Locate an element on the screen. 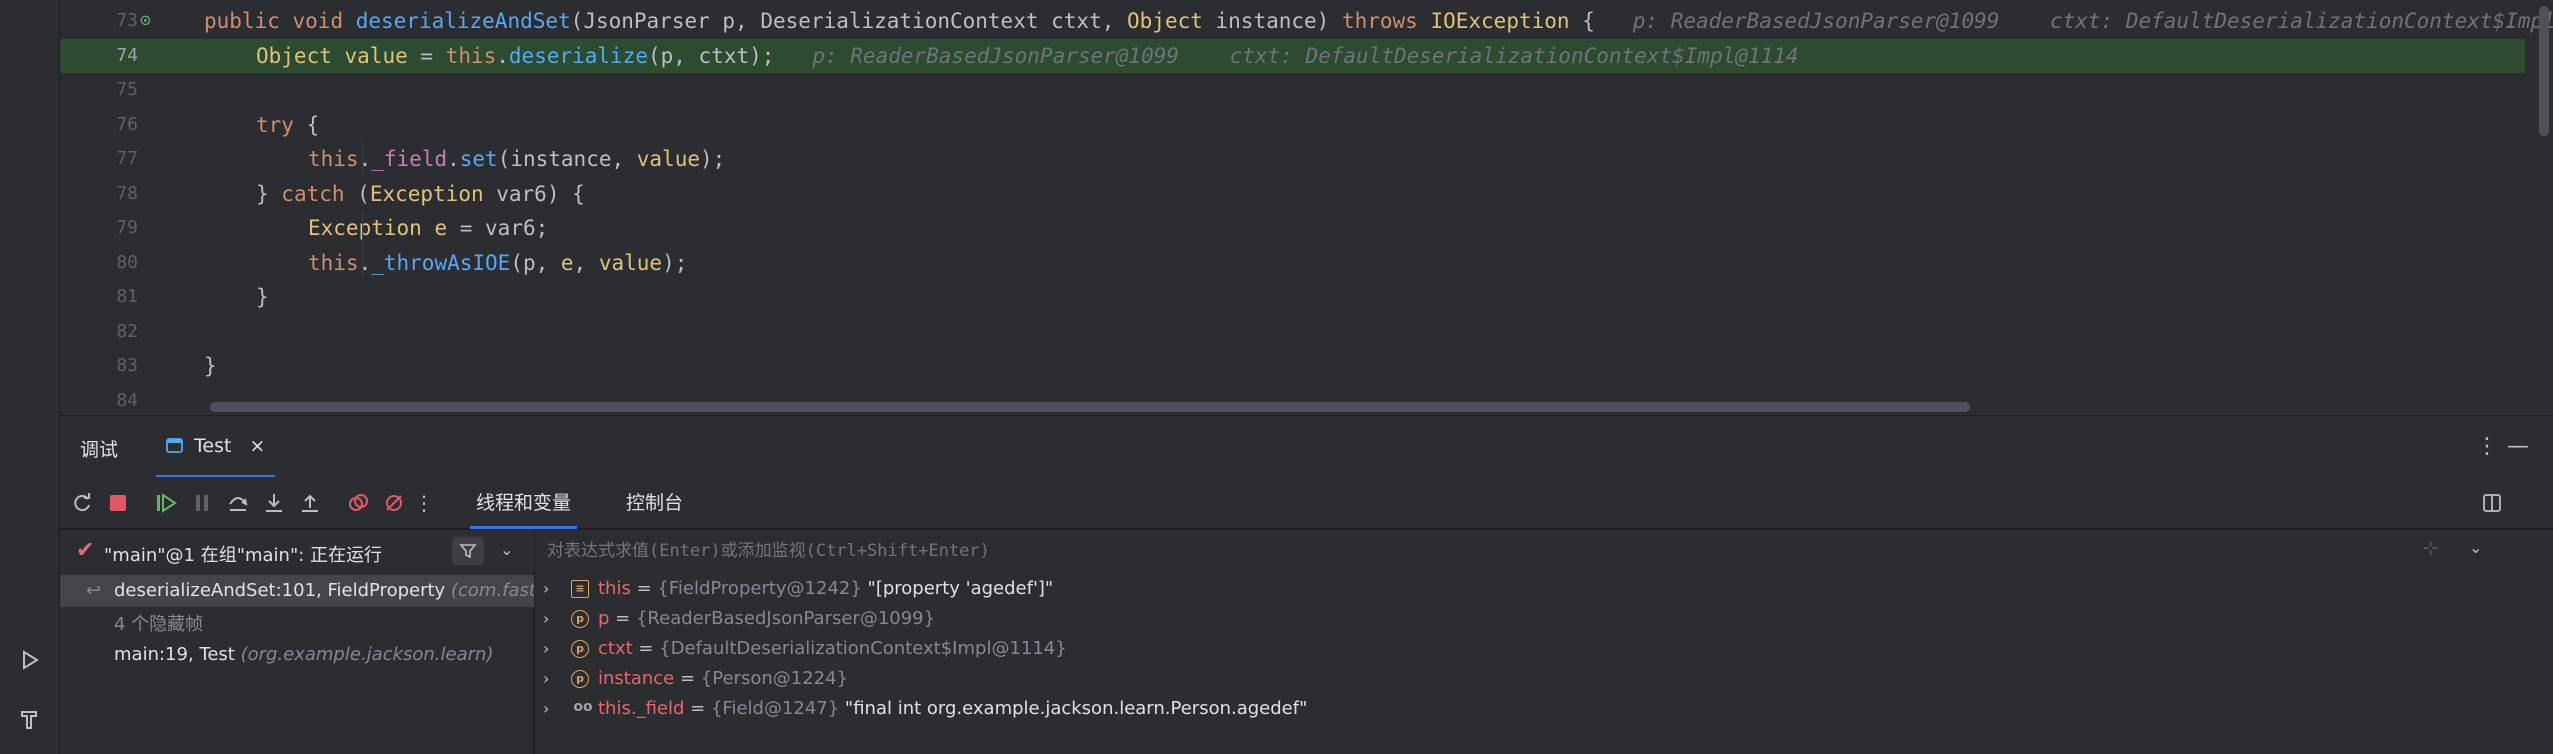  horizontal-scrollbar is located at coordinates (1090, 407).